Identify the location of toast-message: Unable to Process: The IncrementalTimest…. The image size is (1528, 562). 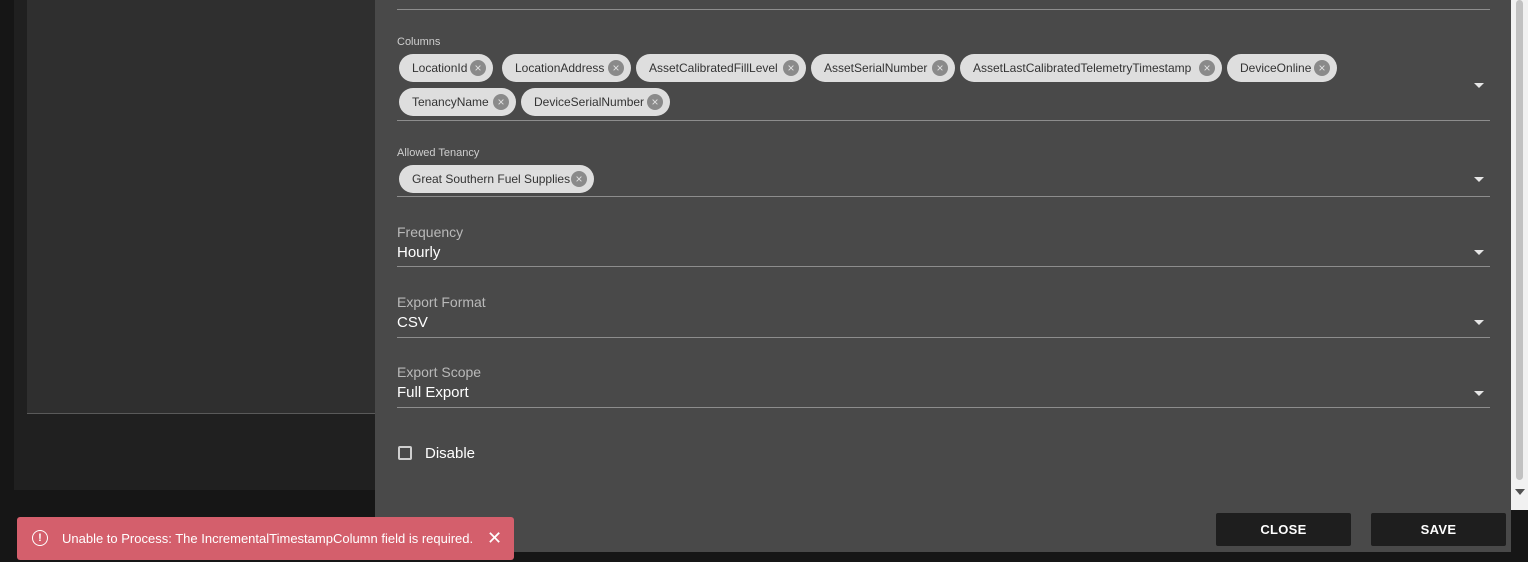
(268, 538).